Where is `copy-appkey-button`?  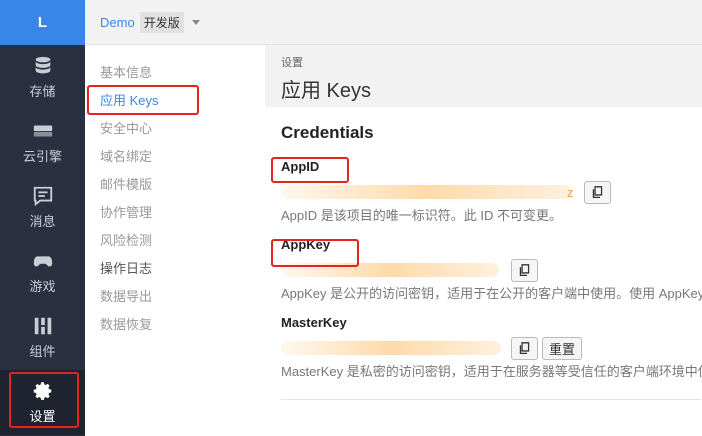
copy-appkey-button is located at coordinates (524, 270).